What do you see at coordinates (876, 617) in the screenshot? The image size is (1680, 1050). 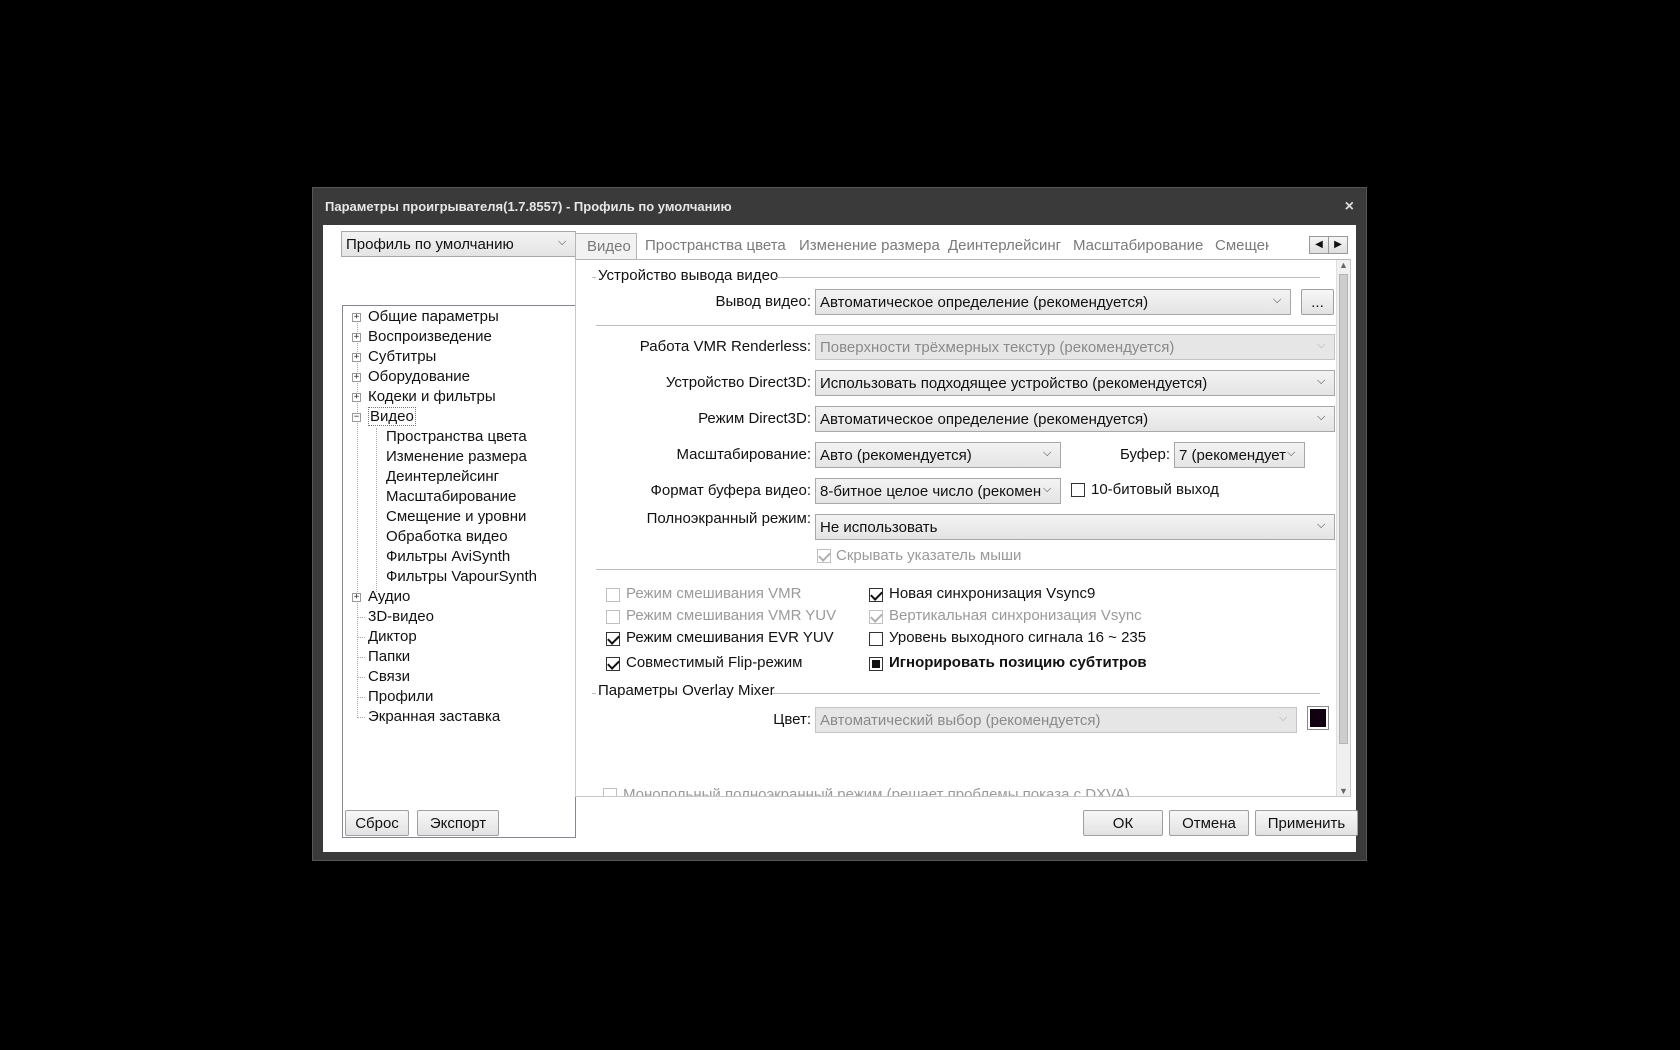 I see `vsync-checkbox` at bounding box center [876, 617].